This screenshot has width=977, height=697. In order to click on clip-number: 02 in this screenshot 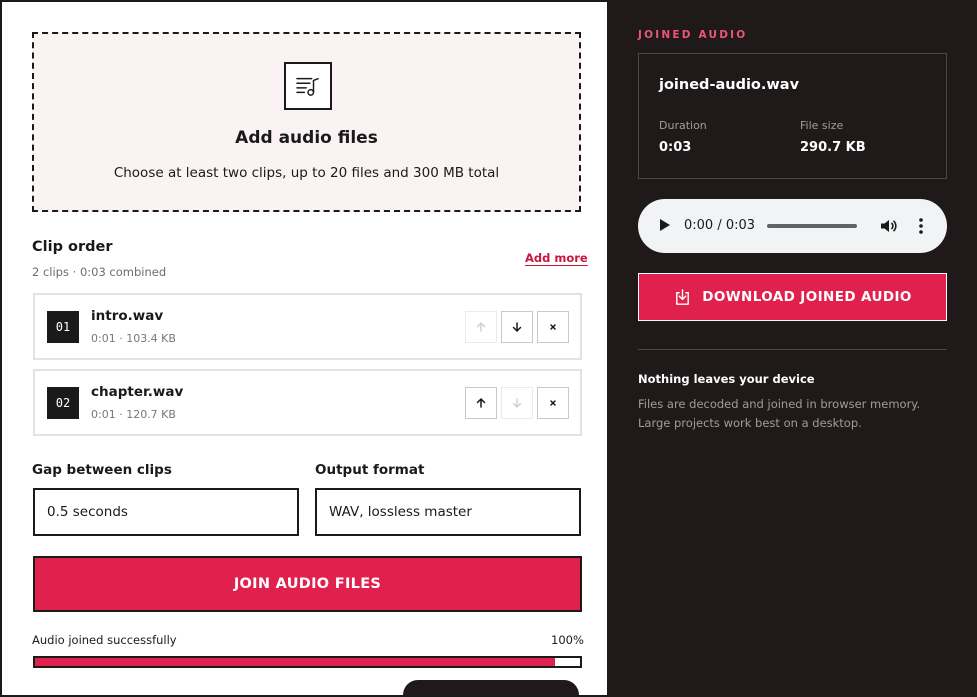, I will do `click(63, 403)`.